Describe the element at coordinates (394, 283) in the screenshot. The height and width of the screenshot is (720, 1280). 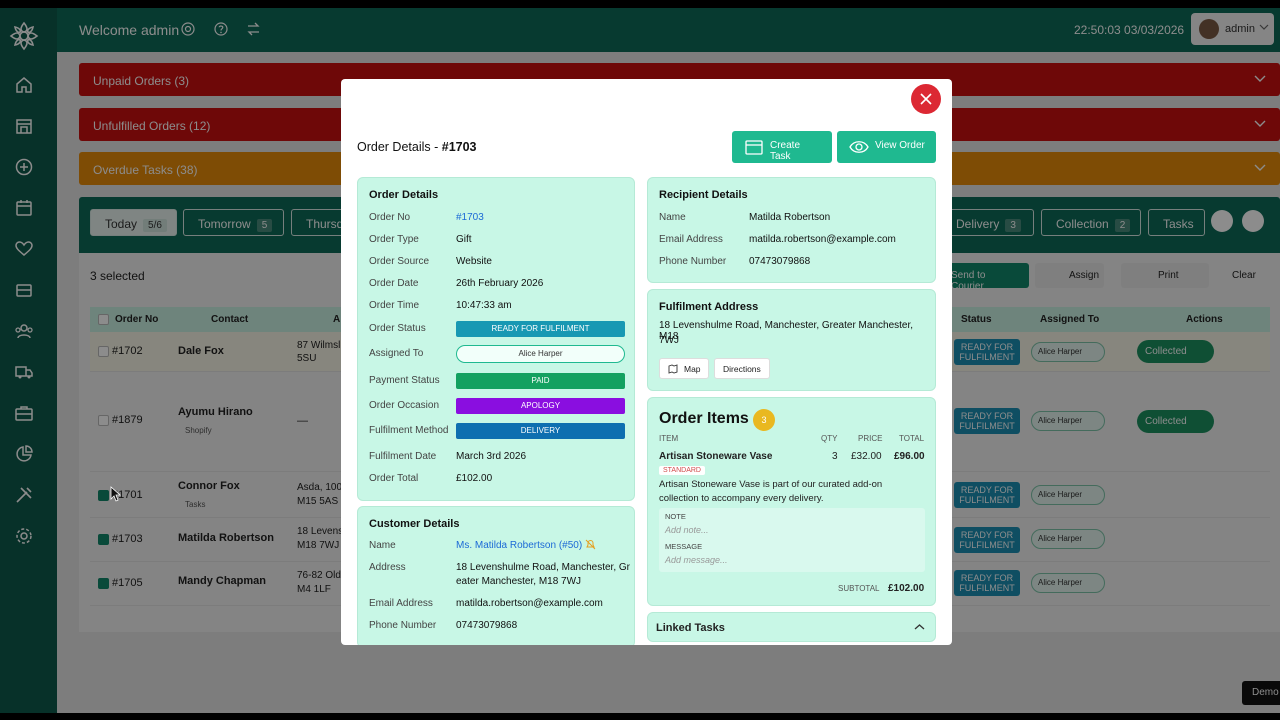
I see `field-label: Order Date` at that location.